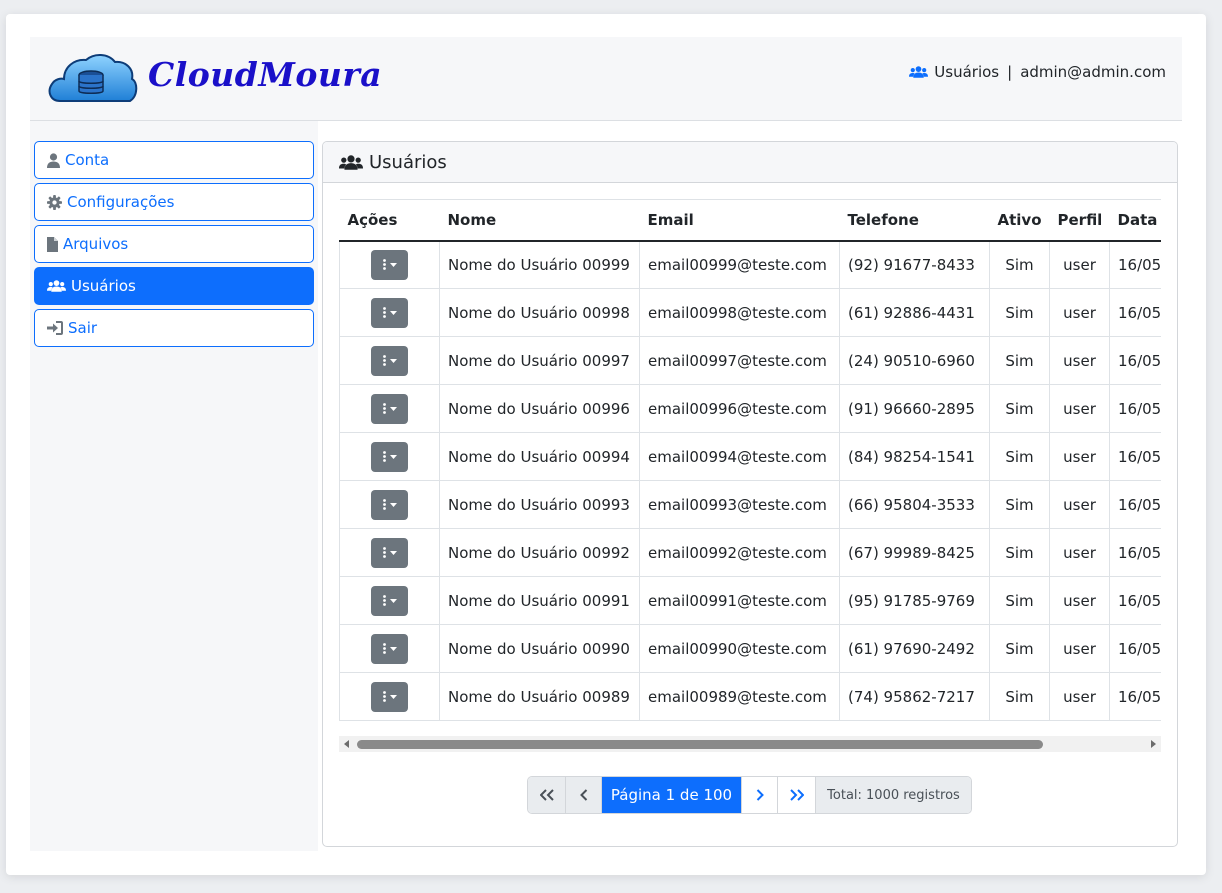  What do you see at coordinates (539, 312) in the screenshot?
I see `user-name-cell: Nome do Usuário 00998` at bounding box center [539, 312].